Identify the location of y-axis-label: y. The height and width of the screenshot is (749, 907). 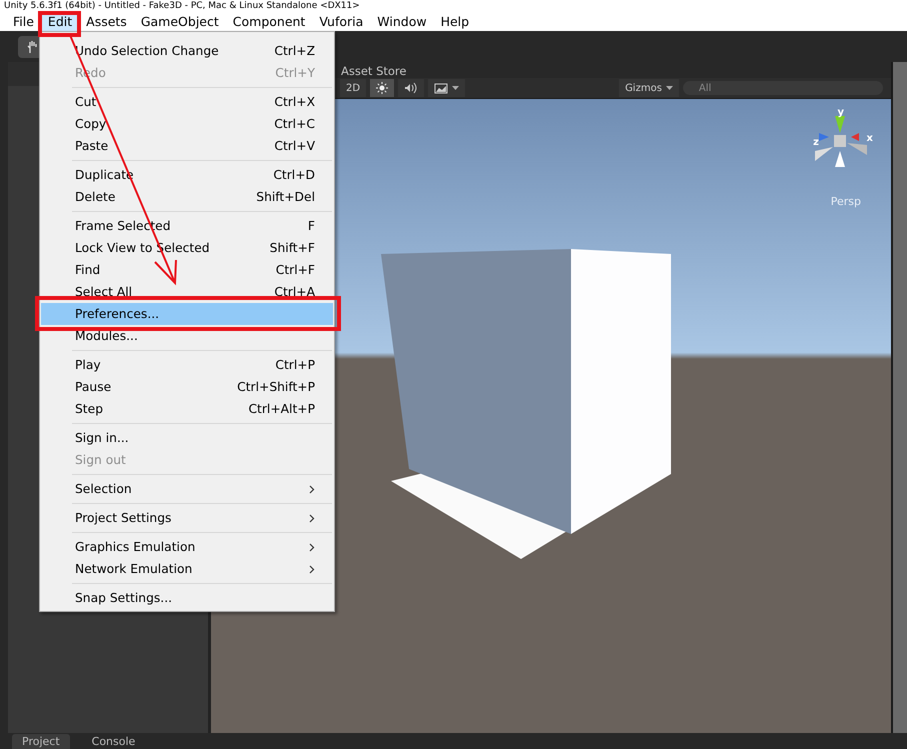
(840, 112).